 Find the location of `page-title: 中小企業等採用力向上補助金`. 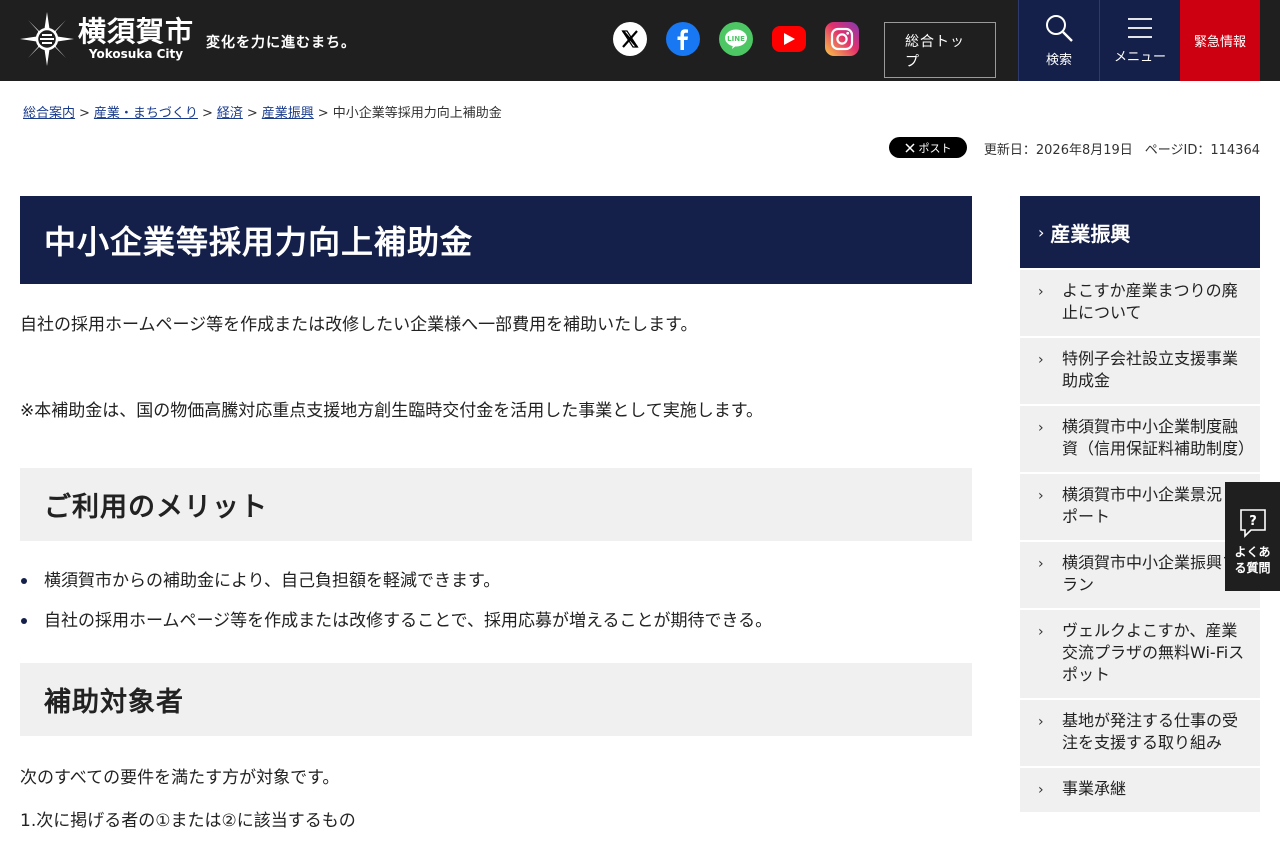

page-title: 中小企業等採用力向上補助金 is located at coordinates (259, 242).